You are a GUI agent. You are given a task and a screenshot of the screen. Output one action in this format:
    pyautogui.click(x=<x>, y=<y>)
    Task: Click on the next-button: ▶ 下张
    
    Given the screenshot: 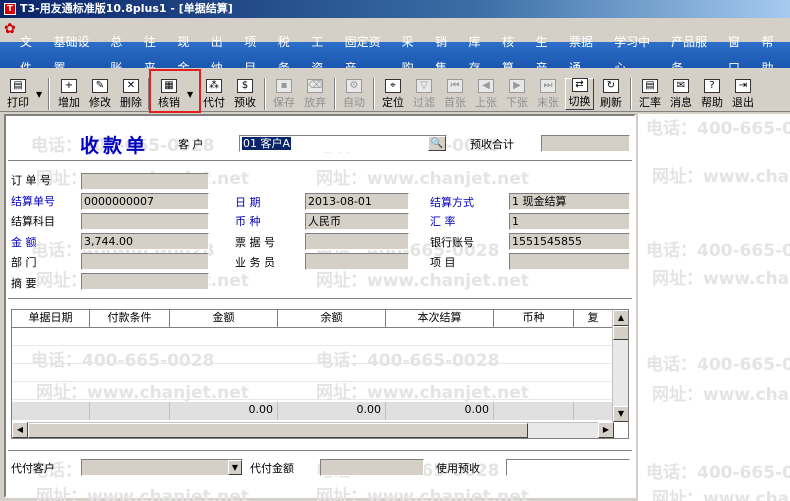 What is the action you would take?
    pyautogui.click(x=517, y=94)
    